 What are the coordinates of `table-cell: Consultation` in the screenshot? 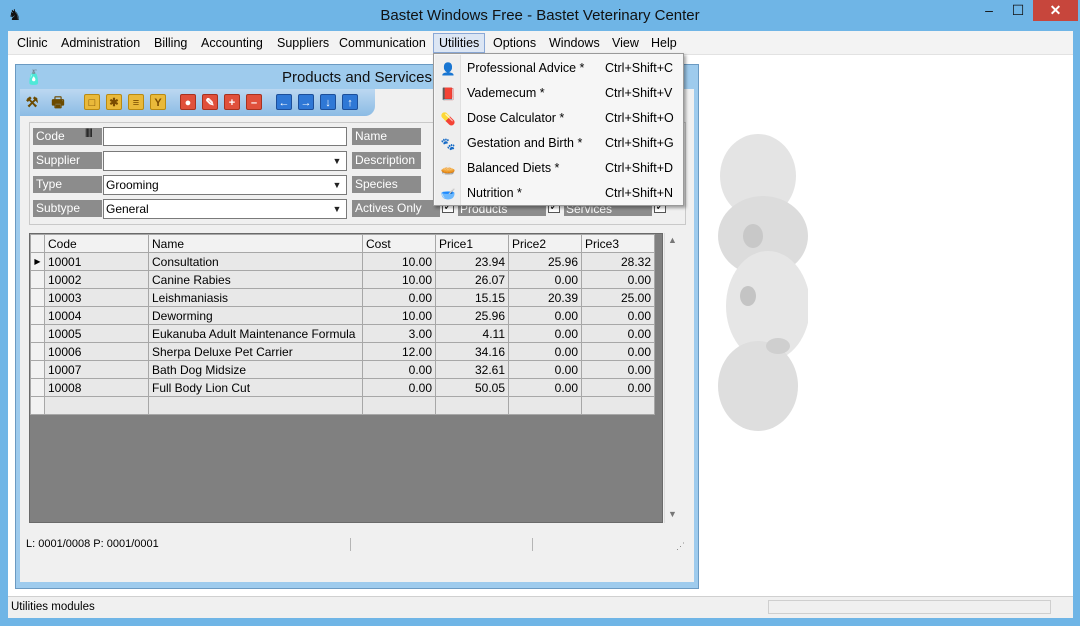 It's located at (255, 261).